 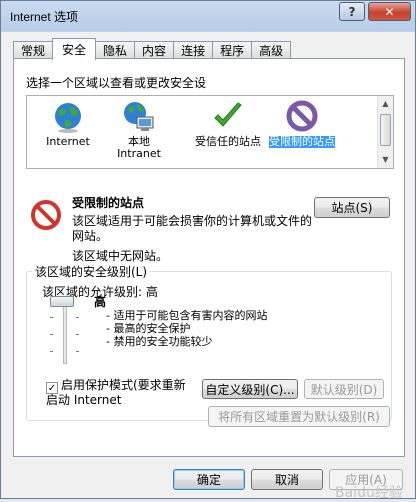 I want to click on level-name: 高, so click(x=100, y=302).